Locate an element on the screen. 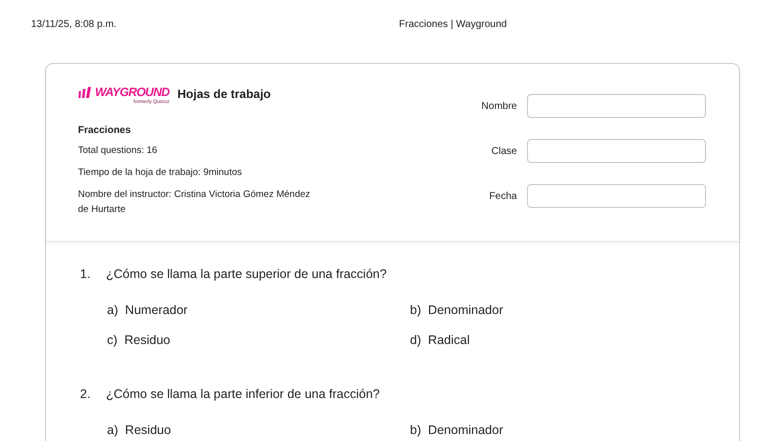 The height and width of the screenshot is (441, 784). answer-option: d) Radical is located at coordinates (560, 340).